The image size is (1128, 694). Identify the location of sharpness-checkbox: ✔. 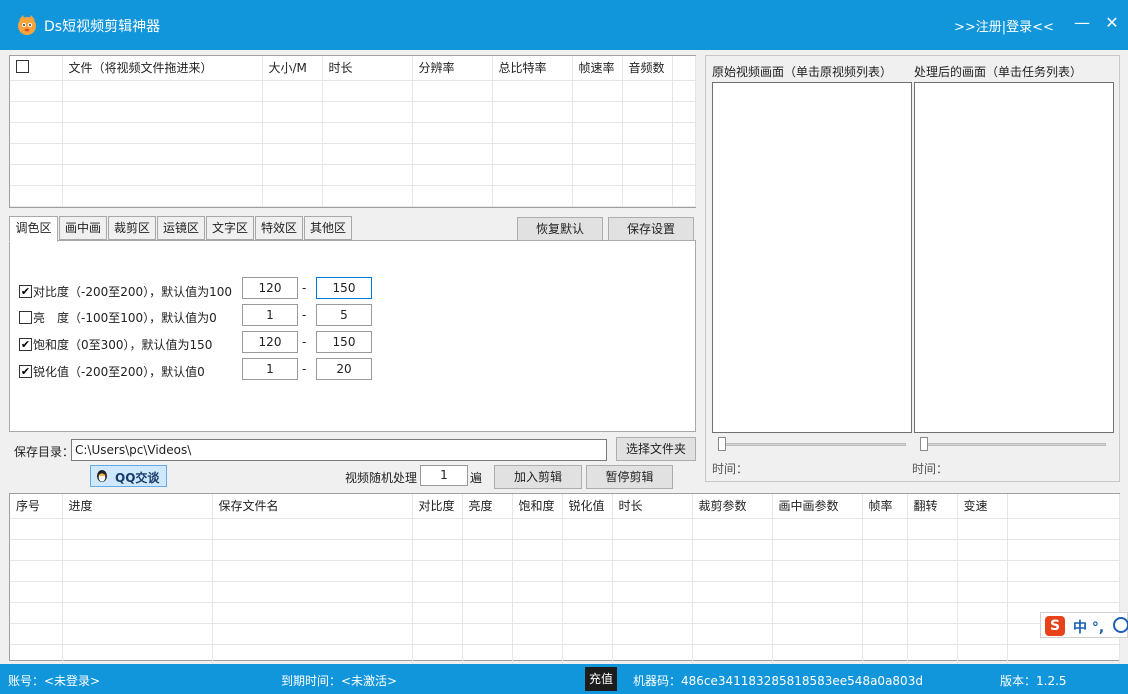
(25, 371).